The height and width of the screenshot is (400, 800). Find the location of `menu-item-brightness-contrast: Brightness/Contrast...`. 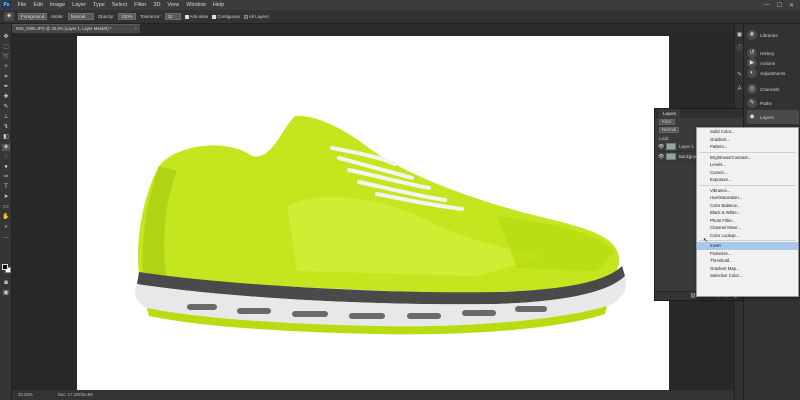

menu-item-brightness-contrast: Brightness/Contrast... is located at coordinates (747, 158).